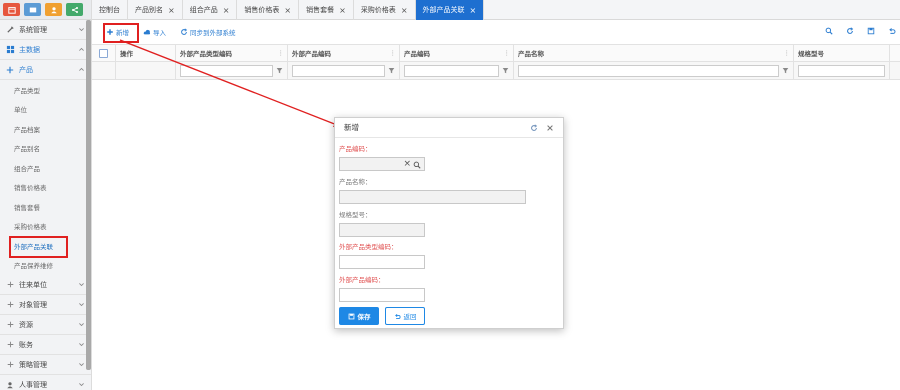 The height and width of the screenshot is (390, 900). What do you see at coordinates (33, 304) in the screenshot?
I see `sidebar-menu-label: 对象管理` at bounding box center [33, 304].